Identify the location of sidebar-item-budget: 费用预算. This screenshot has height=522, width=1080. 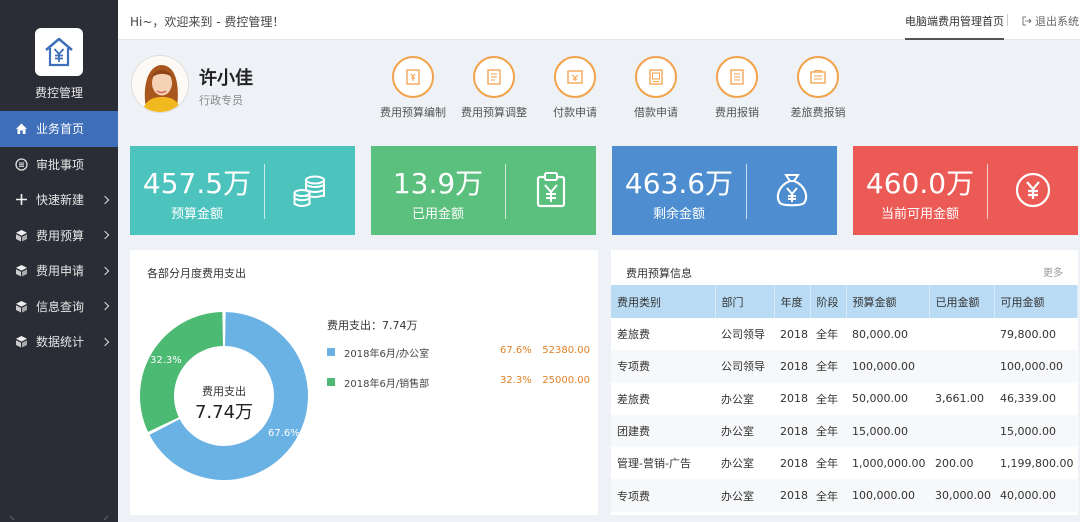
(59, 236).